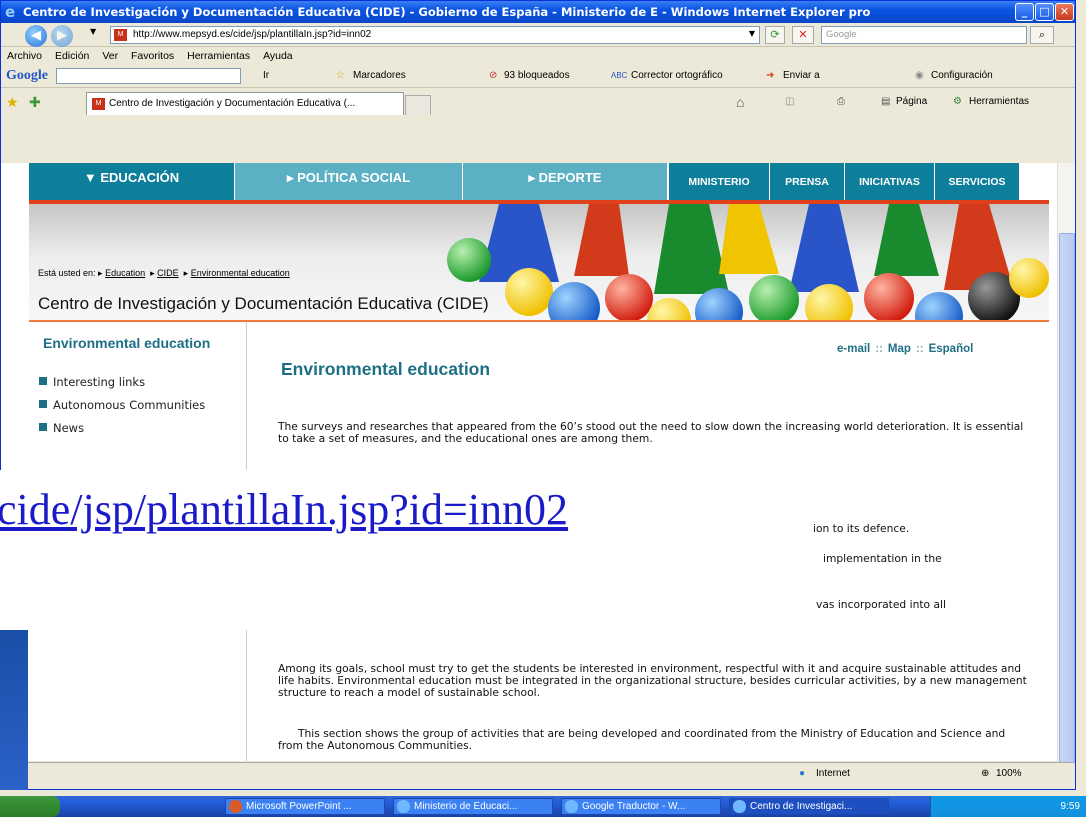 This screenshot has height=817, width=1086. Describe the element at coordinates (235, 806) in the screenshot. I see `powerpoint-icon` at that location.